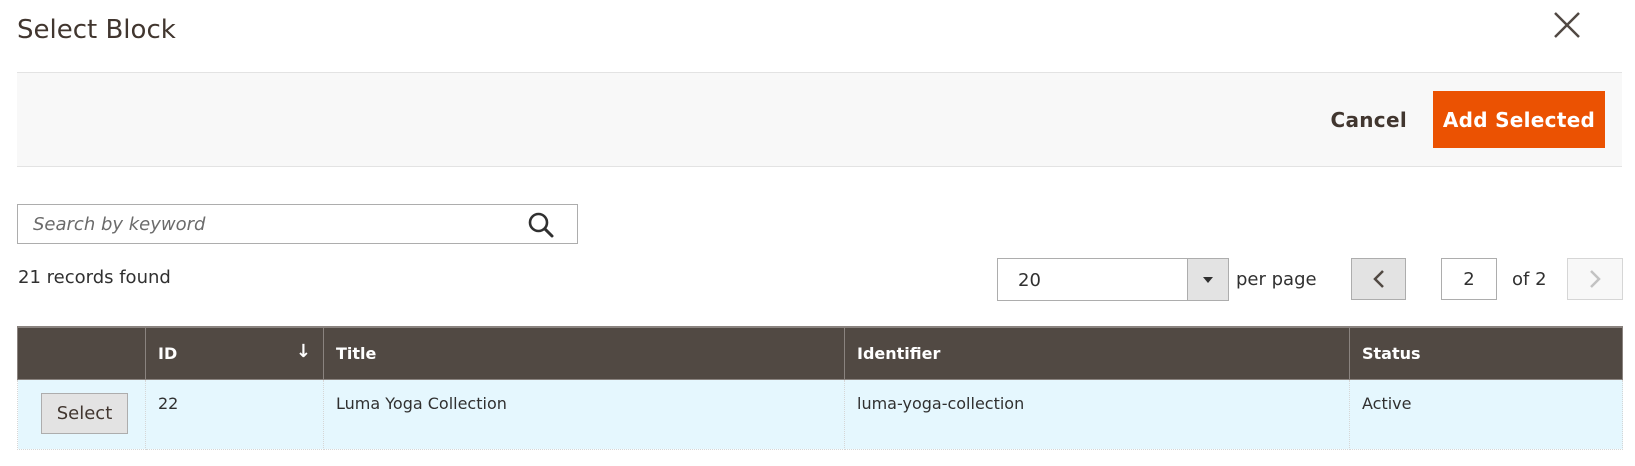 The height and width of the screenshot is (466, 1635). I want to click on search-button, so click(541, 225).